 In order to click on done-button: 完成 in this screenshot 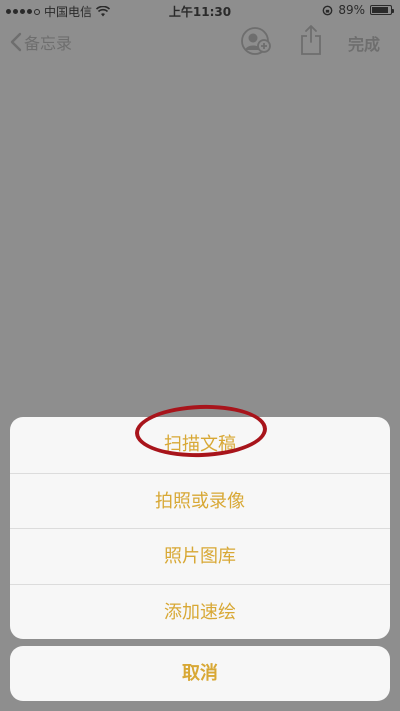, I will do `click(364, 43)`.